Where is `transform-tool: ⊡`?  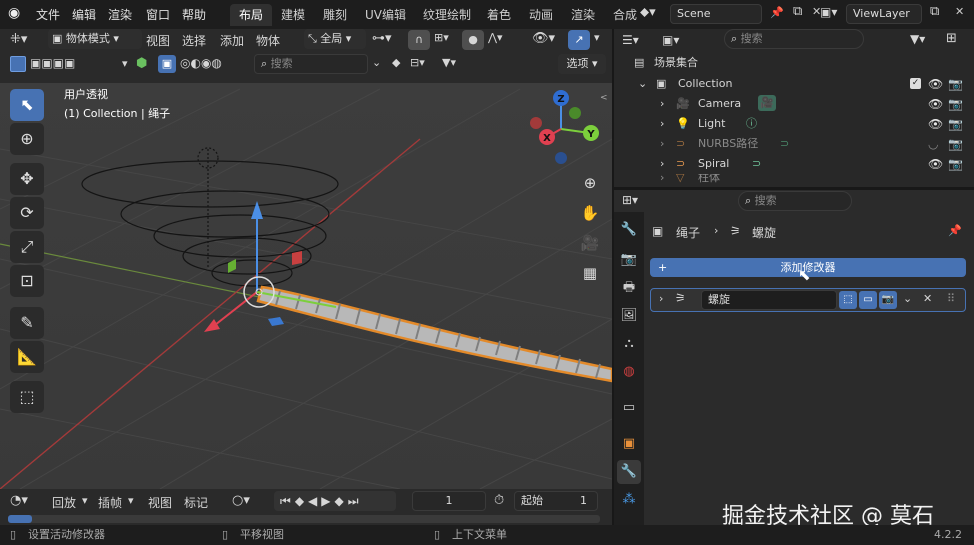 transform-tool: ⊡ is located at coordinates (27, 281).